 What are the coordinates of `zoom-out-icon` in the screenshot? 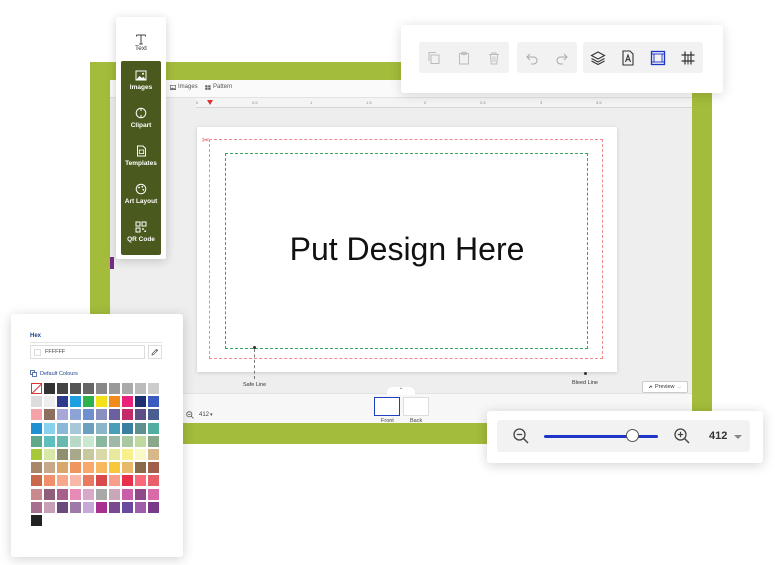 It's located at (521, 436).